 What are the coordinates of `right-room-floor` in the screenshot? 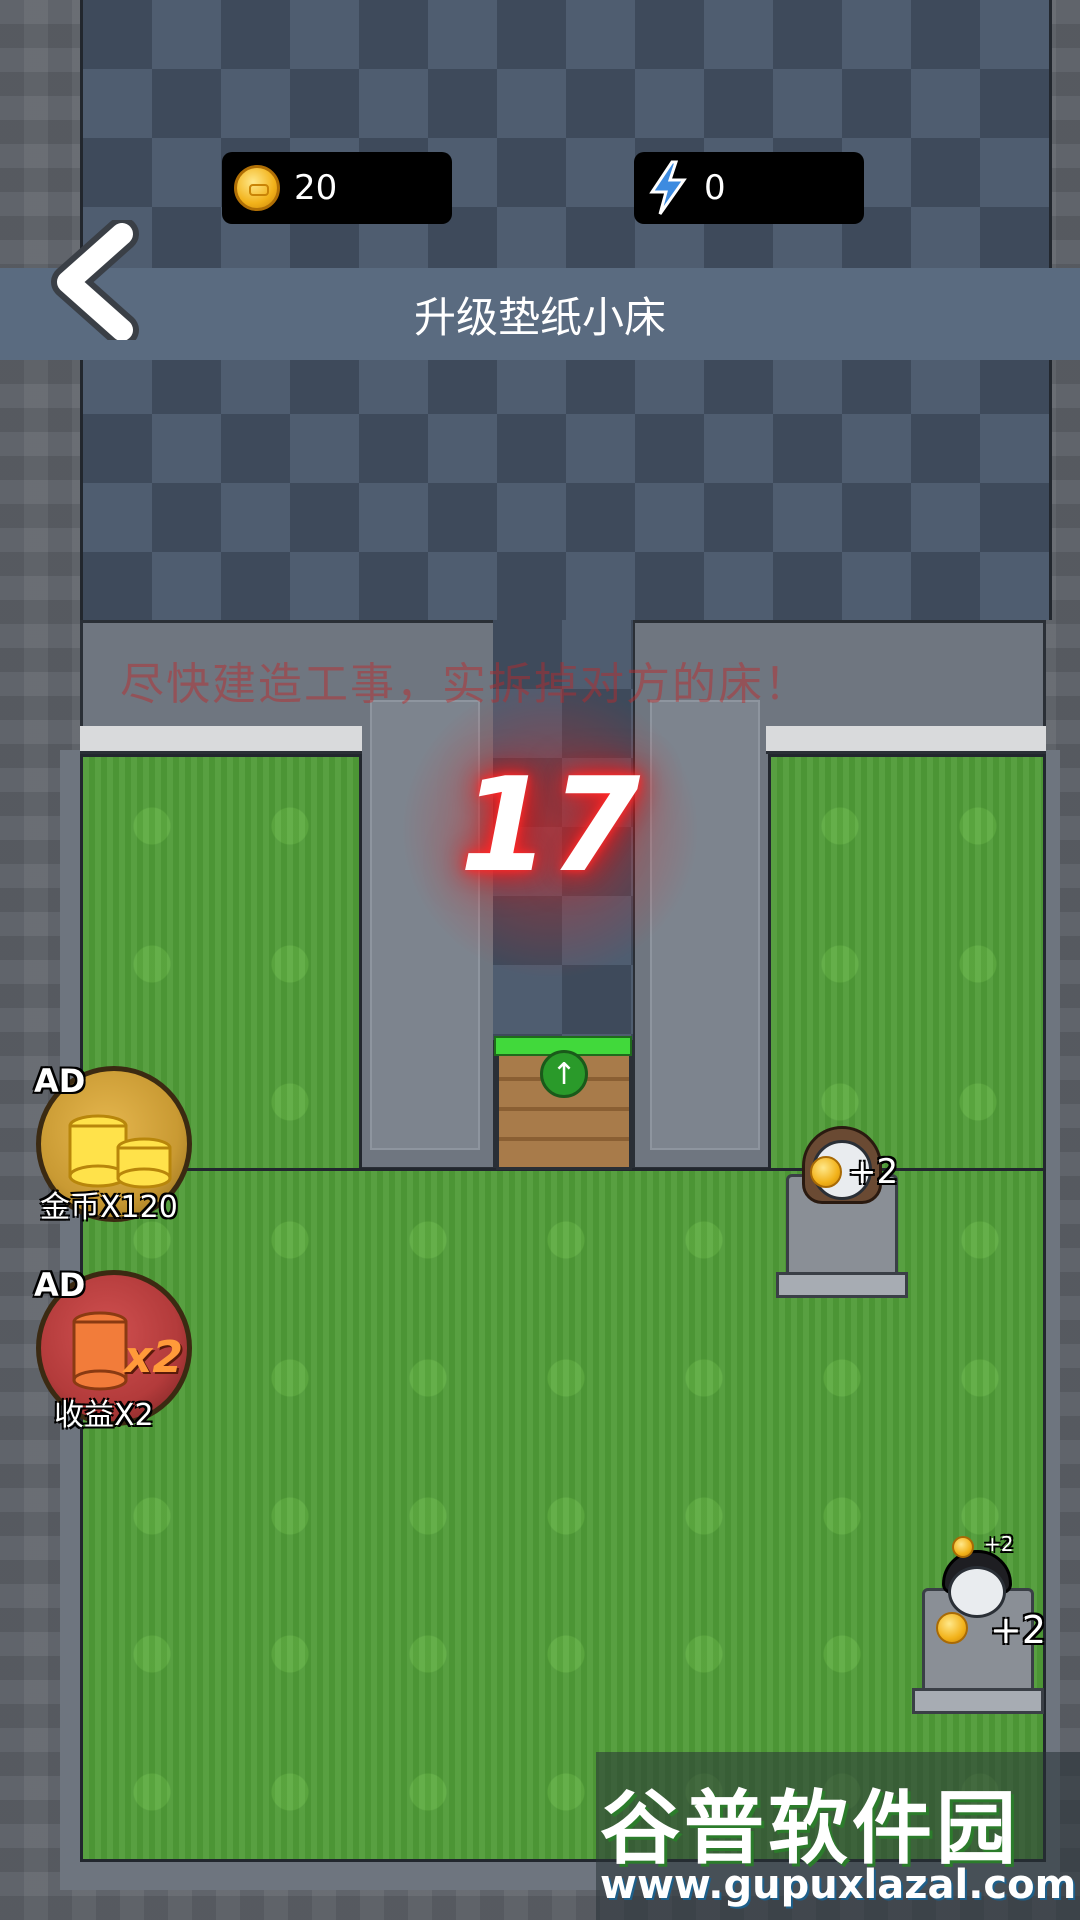 It's located at (907, 964).